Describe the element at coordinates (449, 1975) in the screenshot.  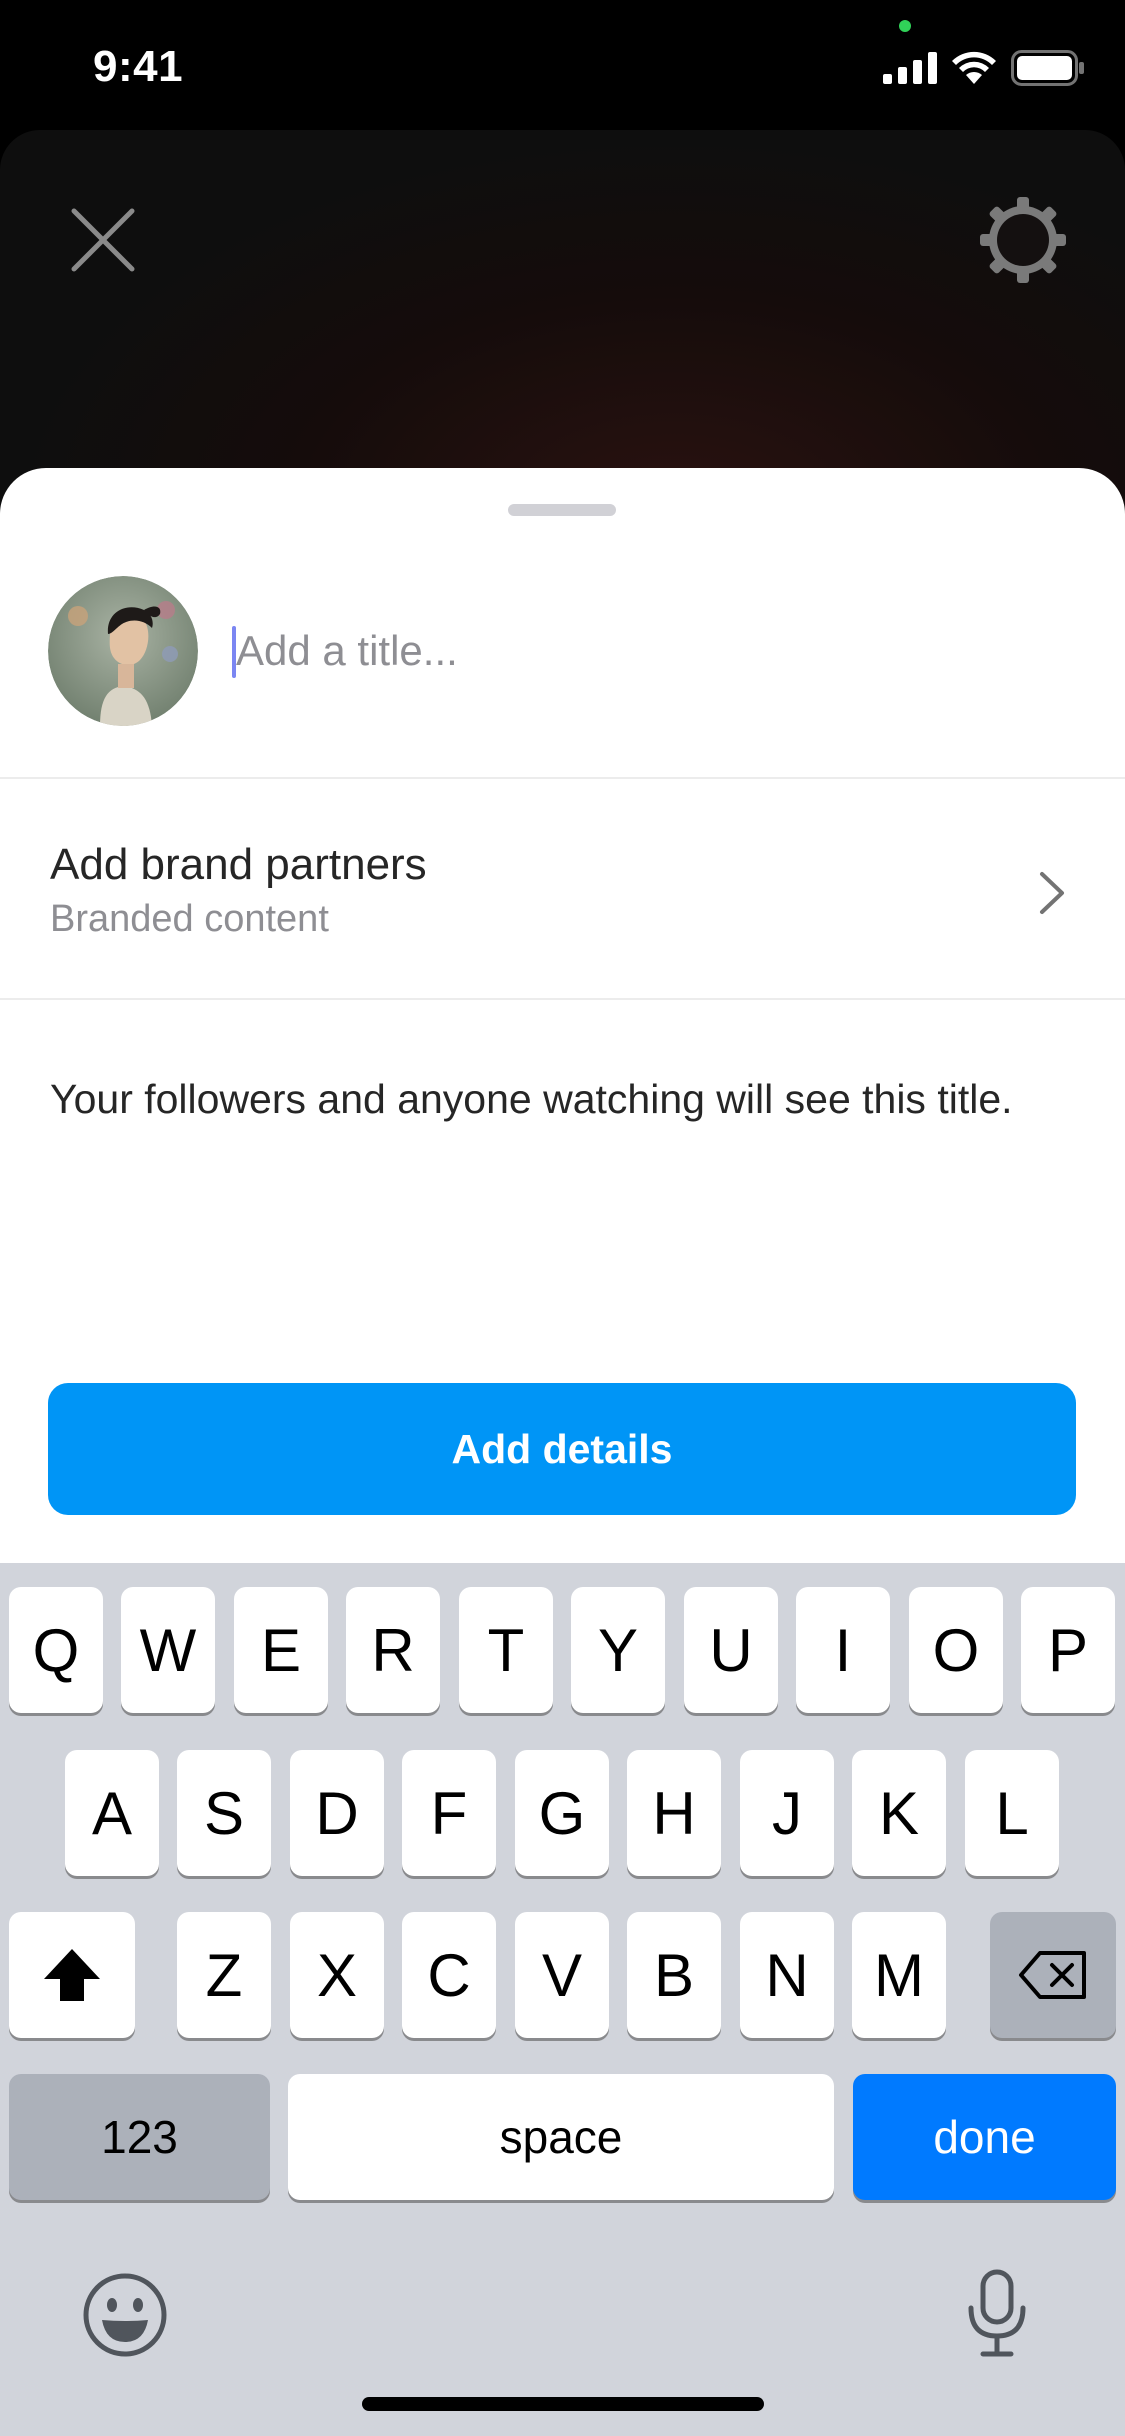
I see `key-c: C` at that location.